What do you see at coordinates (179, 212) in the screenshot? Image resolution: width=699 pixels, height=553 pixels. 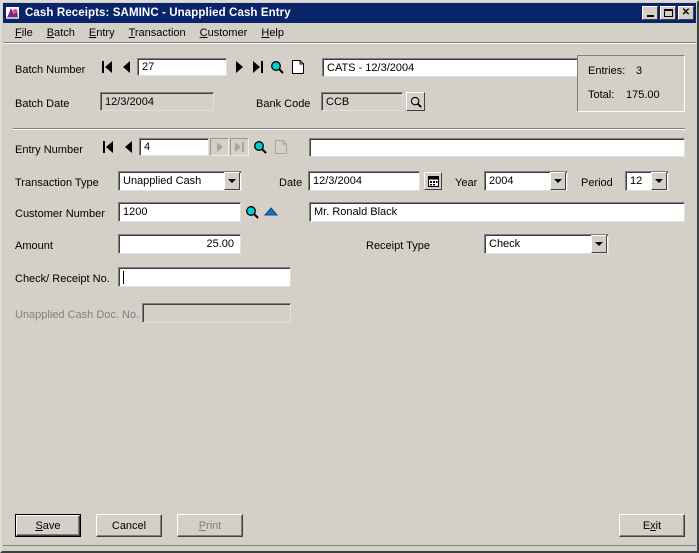 I see `customer-number-input: 1200` at bounding box center [179, 212].